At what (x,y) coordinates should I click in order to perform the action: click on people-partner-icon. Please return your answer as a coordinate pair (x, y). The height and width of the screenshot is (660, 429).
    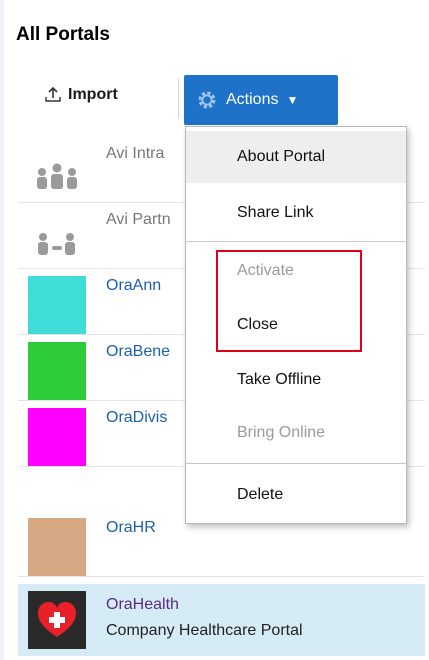
    Looking at the image, I should click on (56, 244).